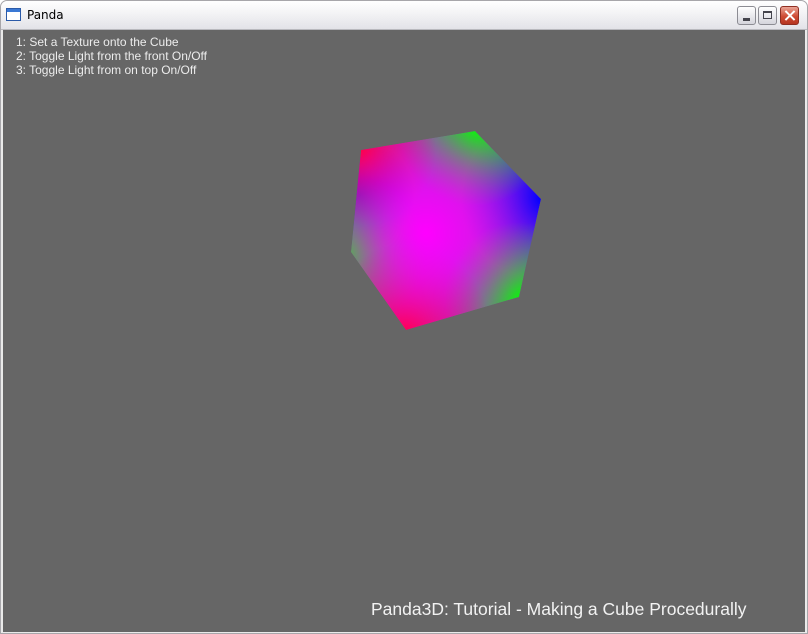  Describe the element at coordinates (746, 15) in the screenshot. I see `minimize-button` at that location.